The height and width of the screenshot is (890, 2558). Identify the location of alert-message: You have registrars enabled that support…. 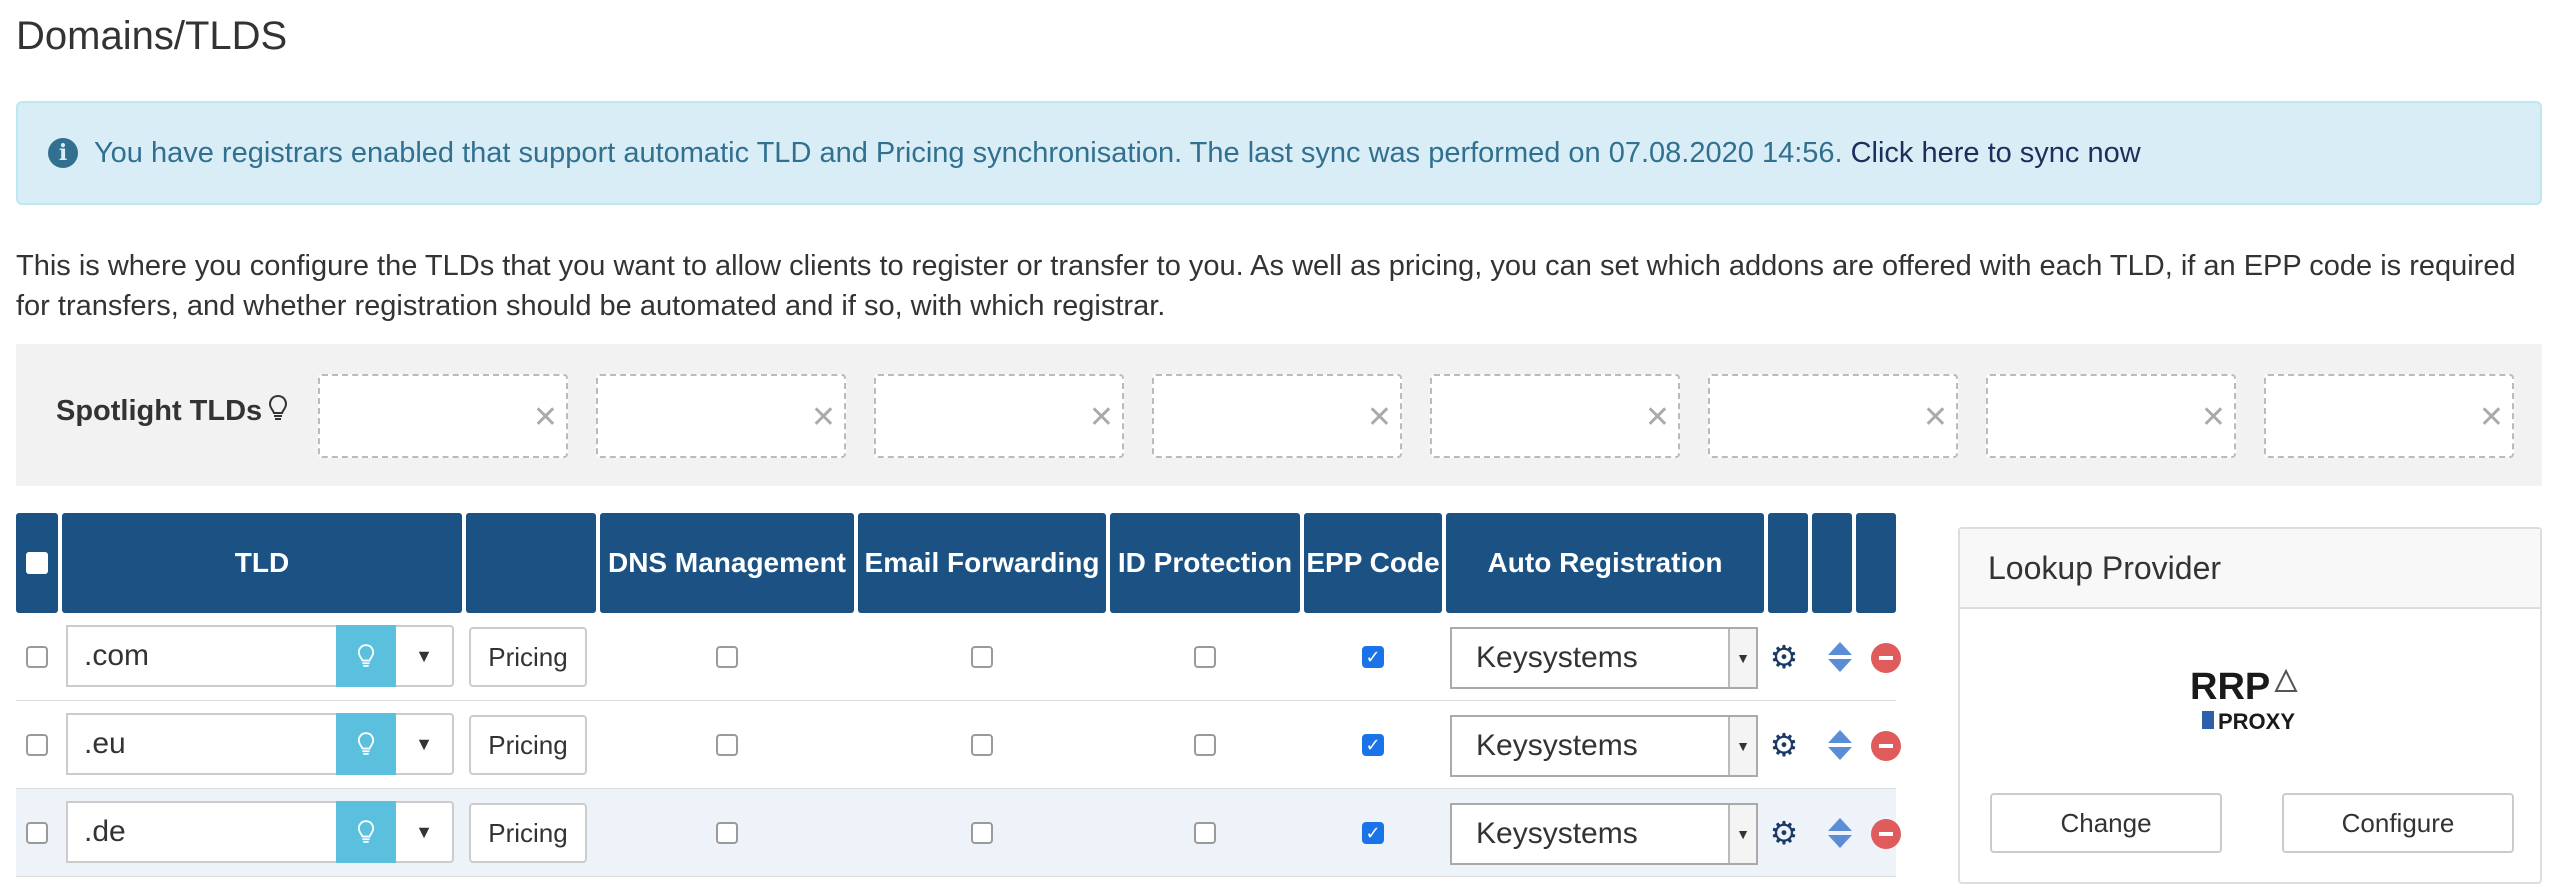
(968, 152).